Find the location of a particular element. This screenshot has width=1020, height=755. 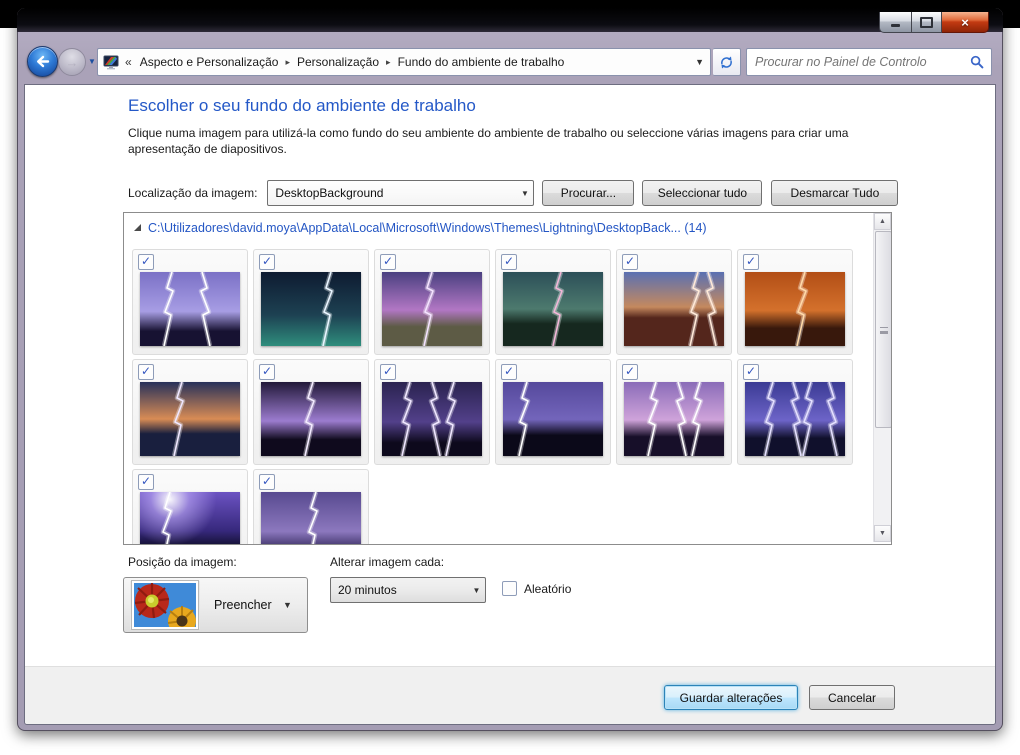

search-icon is located at coordinates (977, 62).